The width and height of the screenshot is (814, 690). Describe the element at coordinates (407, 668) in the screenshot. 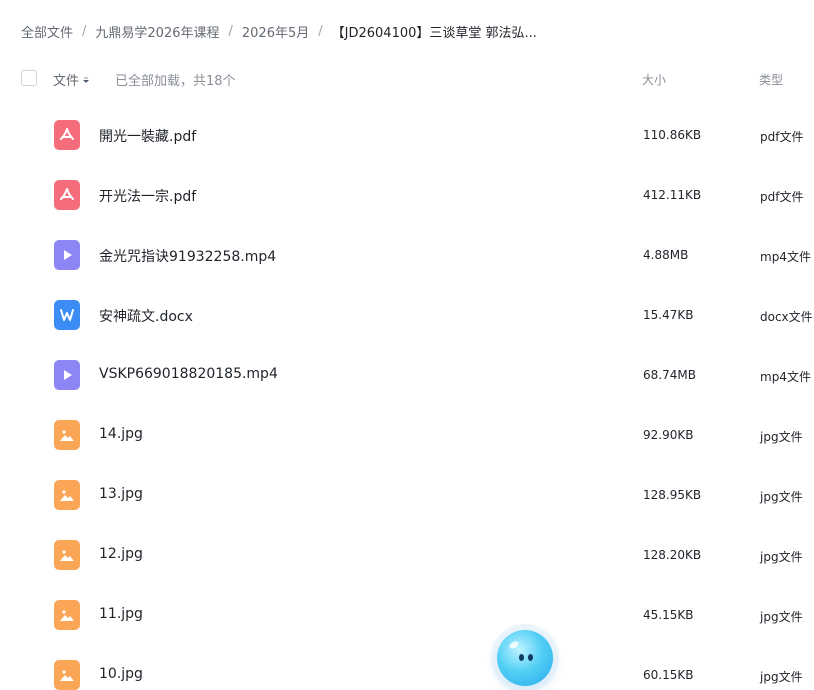

I see `file-row: 10.jpg 60.15KB jpg文件` at that location.